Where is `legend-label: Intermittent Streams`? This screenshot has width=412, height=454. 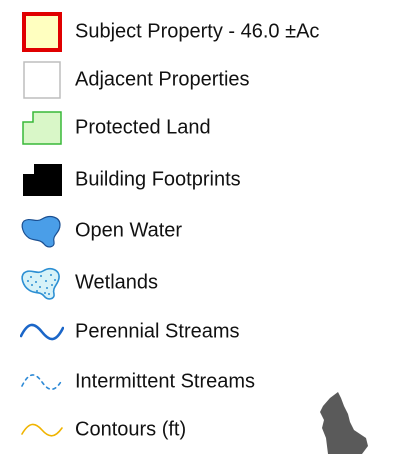
legend-label: Intermittent Streams is located at coordinates (165, 381).